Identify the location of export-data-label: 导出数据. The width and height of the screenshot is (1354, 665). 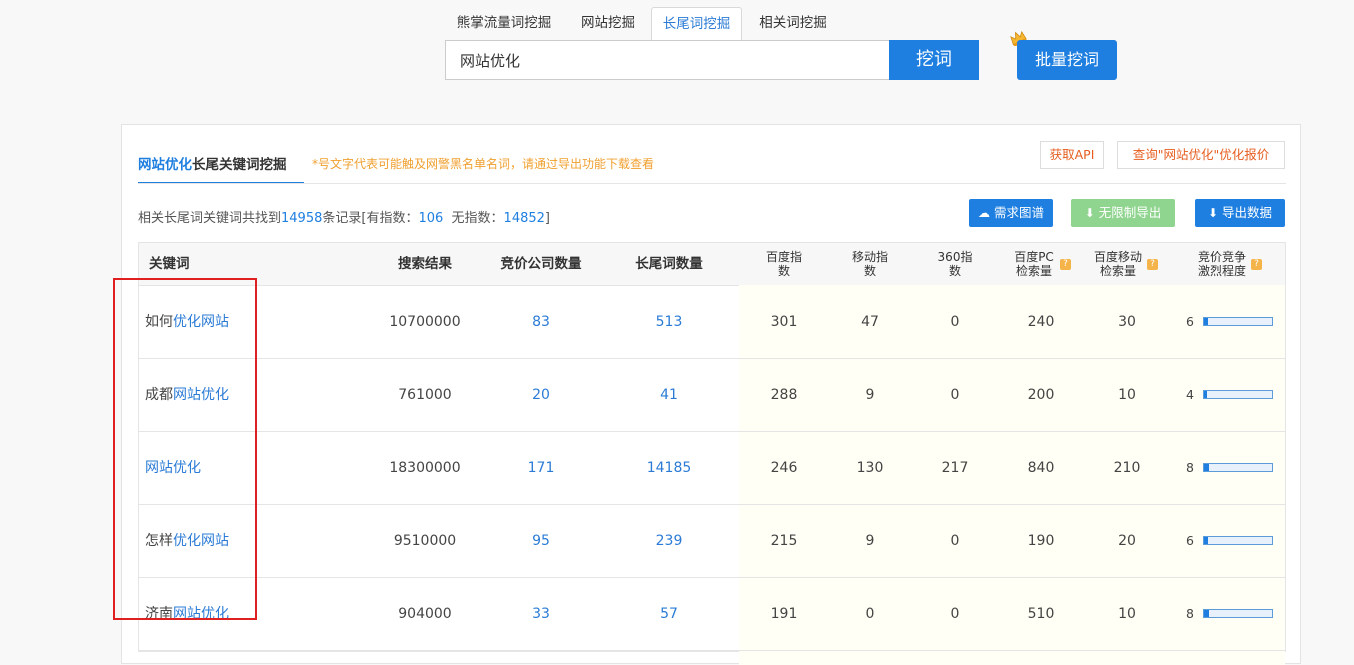
(1247, 212).